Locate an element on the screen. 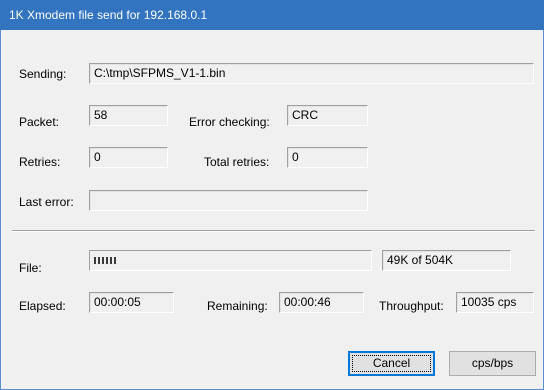 This screenshot has height=390, width=544. file-progress-text: 49K of 504K is located at coordinates (446, 260).